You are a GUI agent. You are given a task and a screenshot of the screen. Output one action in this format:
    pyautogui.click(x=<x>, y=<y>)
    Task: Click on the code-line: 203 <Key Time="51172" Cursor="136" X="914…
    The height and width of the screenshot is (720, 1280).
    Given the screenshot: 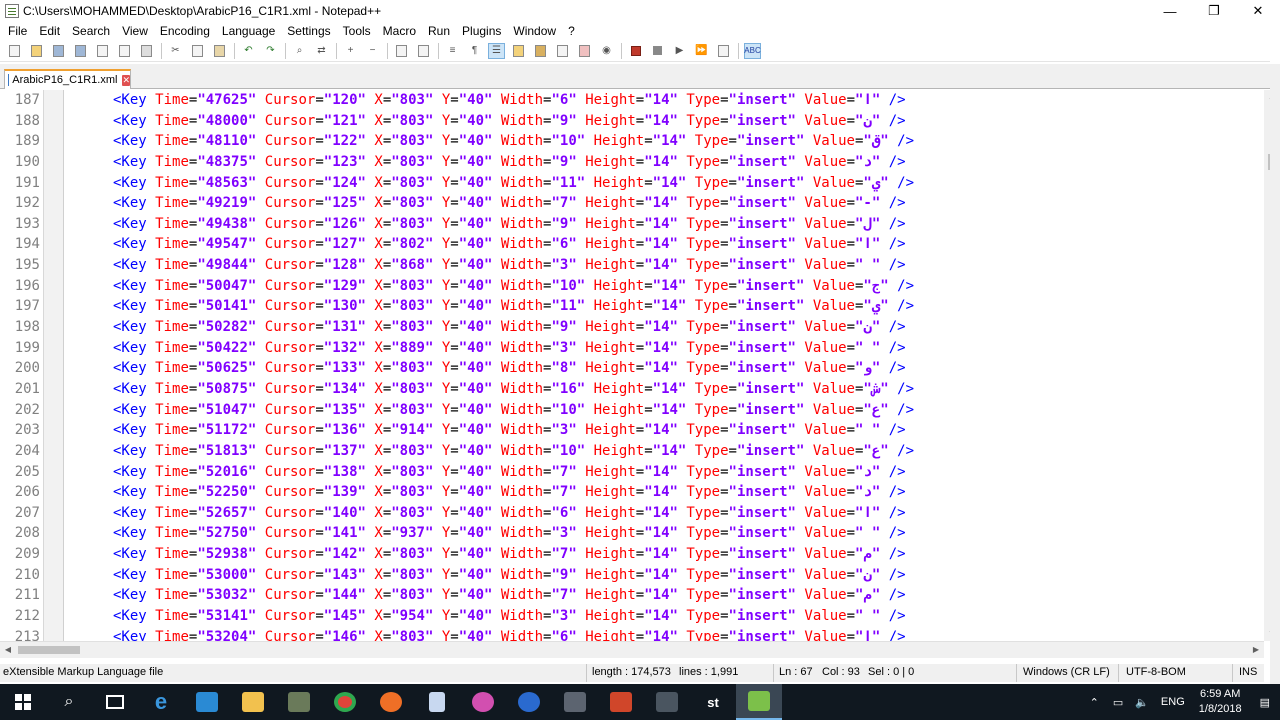 What is the action you would take?
    pyautogui.click(x=632, y=430)
    